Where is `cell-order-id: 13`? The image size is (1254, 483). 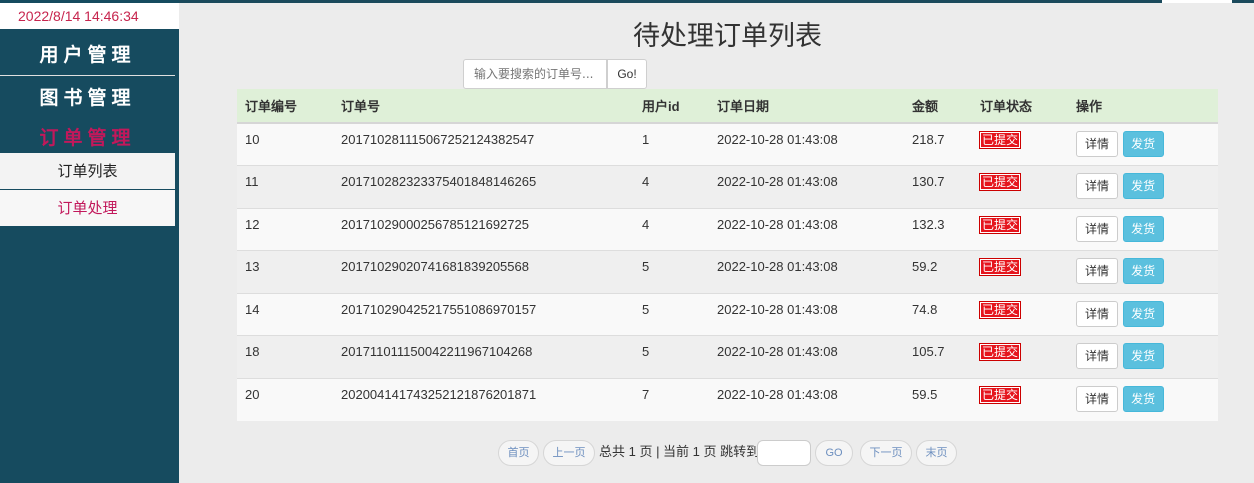
cell-order-id: 13 is located at coordinates (285, 271).